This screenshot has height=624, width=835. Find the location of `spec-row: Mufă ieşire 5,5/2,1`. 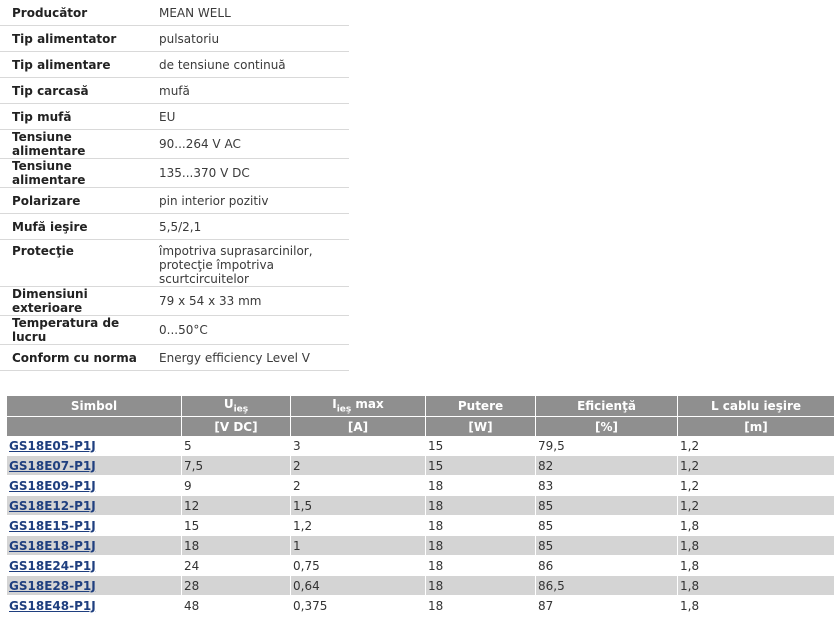

spec-row: Mufă ieşire 5,5/2,1 is located at coordinates (174, 226).